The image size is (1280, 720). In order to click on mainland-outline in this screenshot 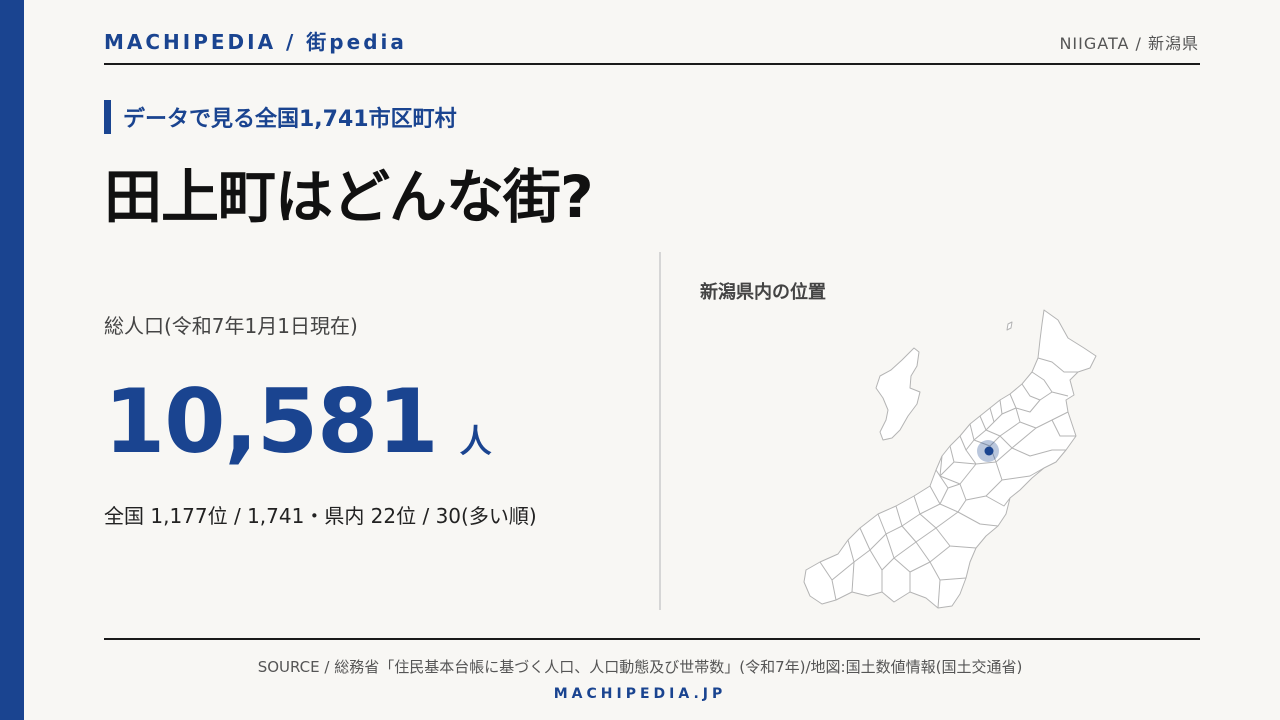, I will do `click(950, 459)`.